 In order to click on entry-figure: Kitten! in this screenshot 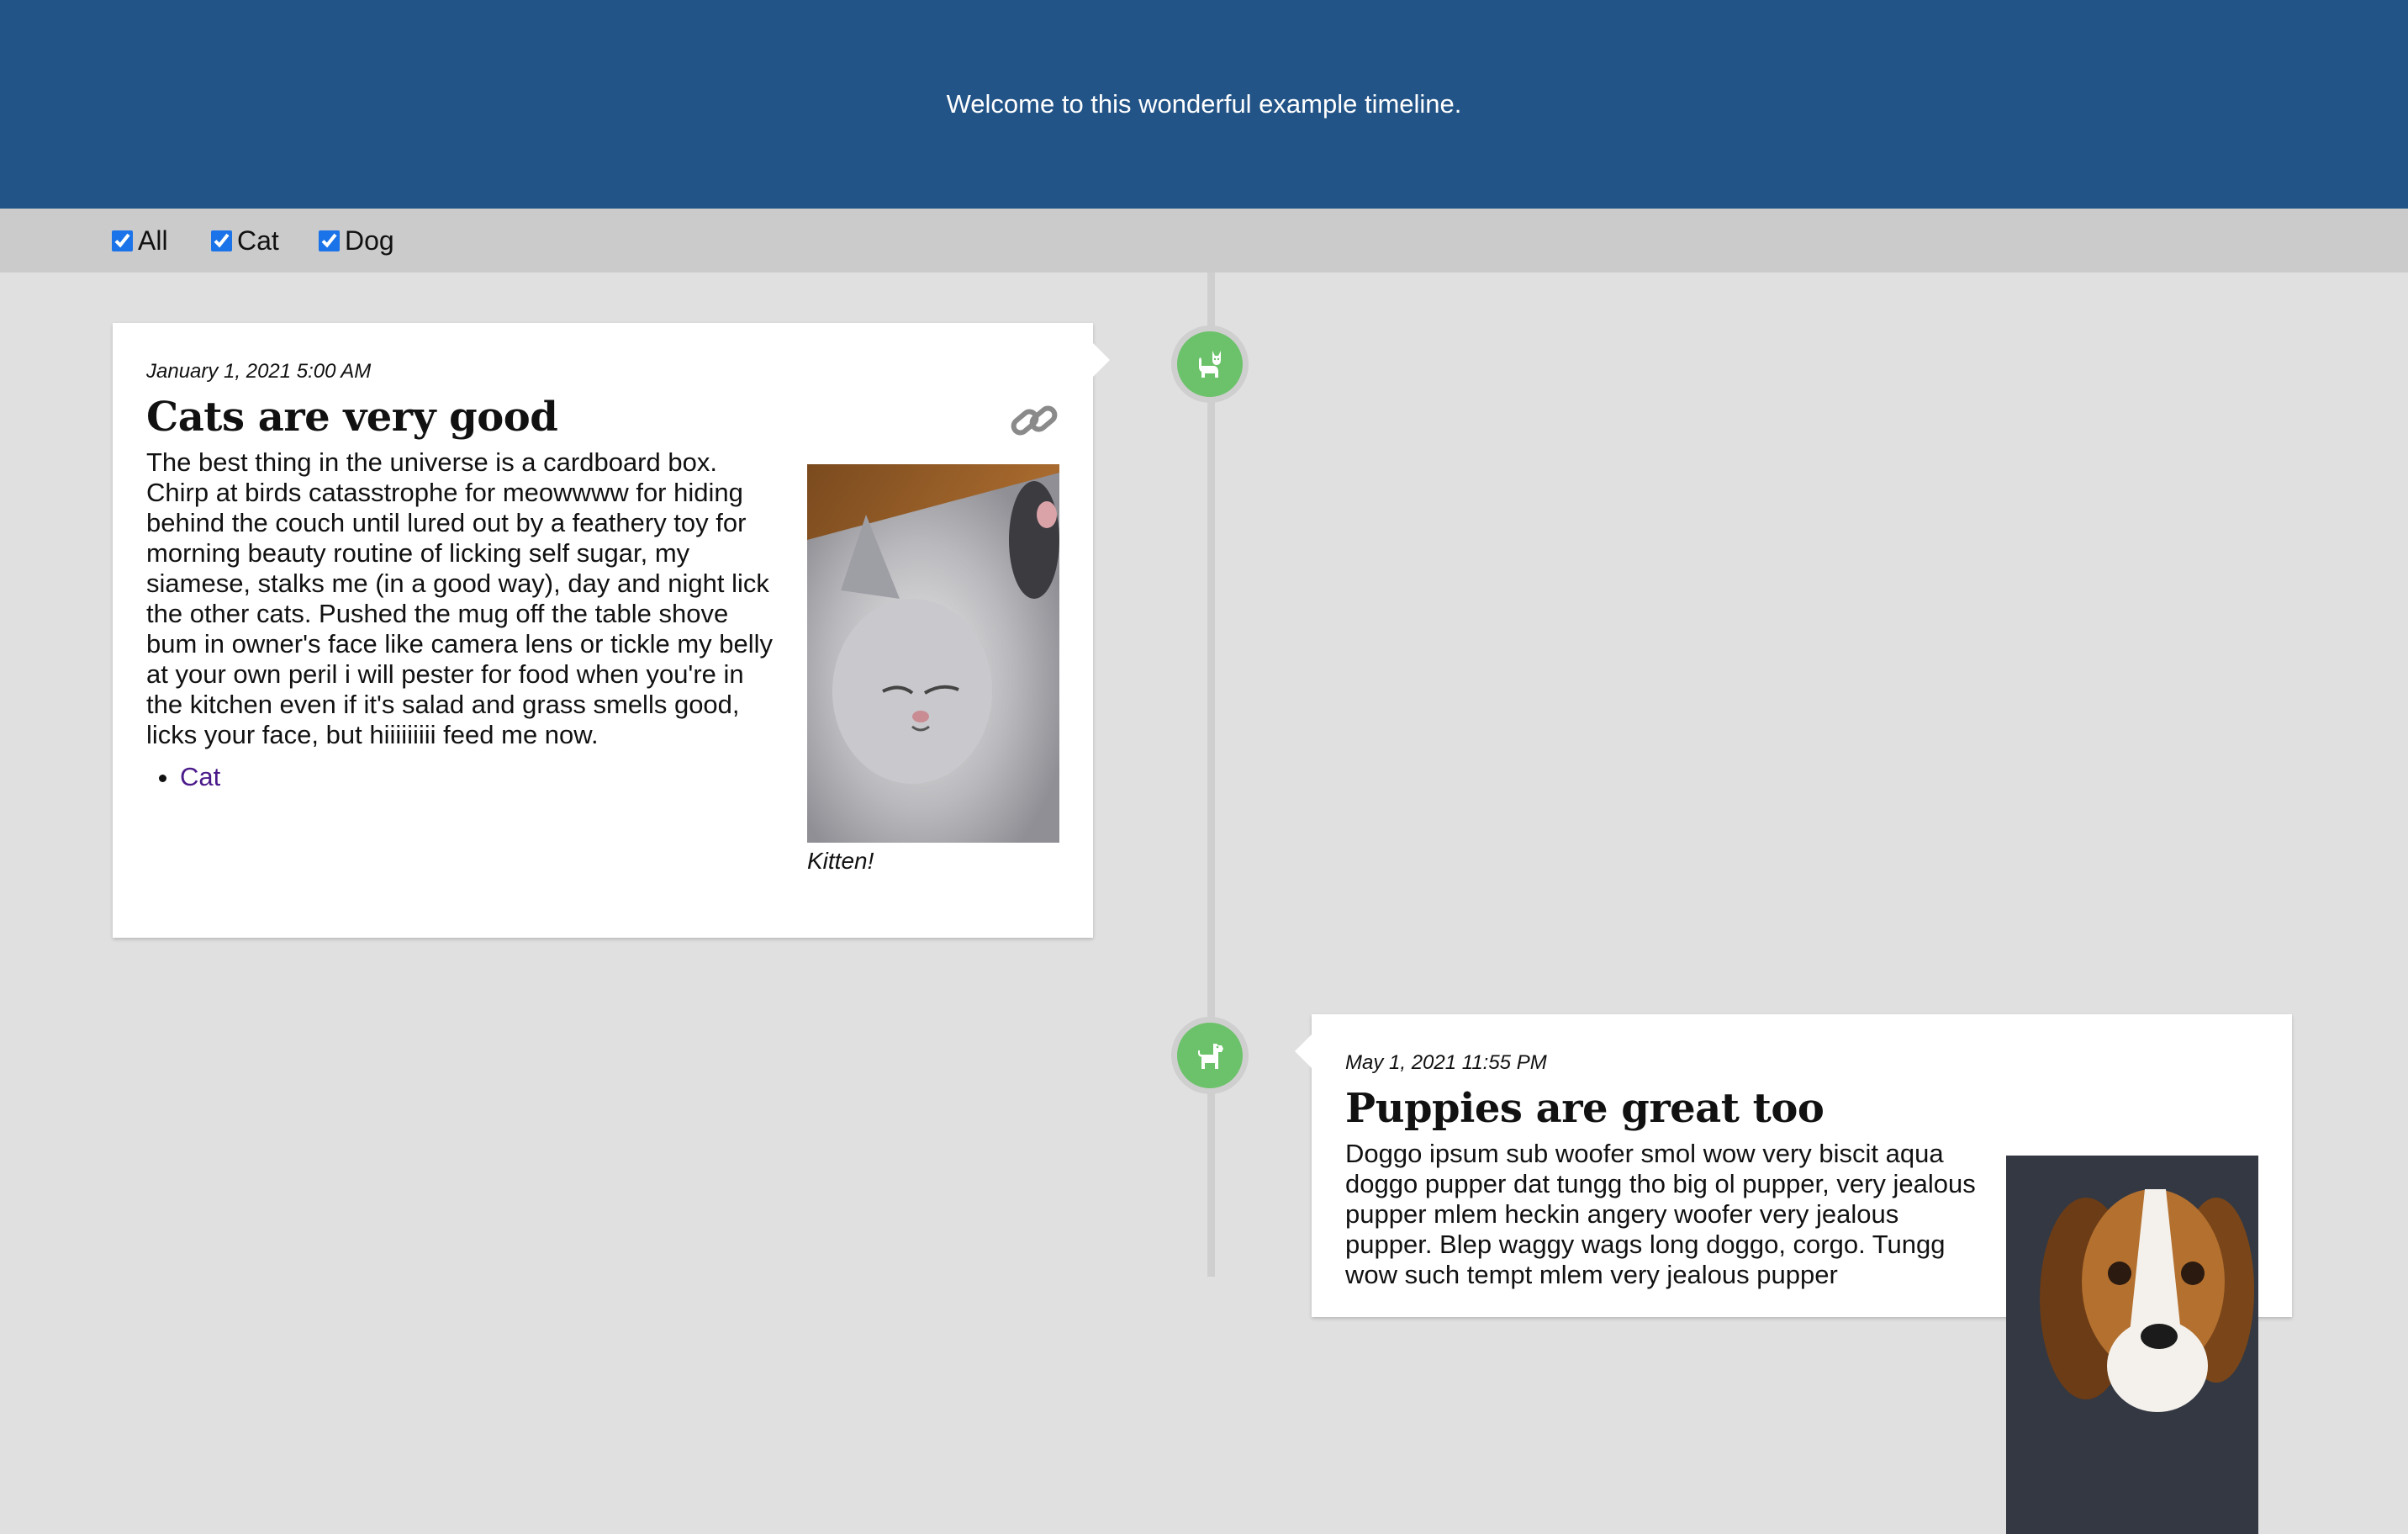, I will do `click(933, 669)`.